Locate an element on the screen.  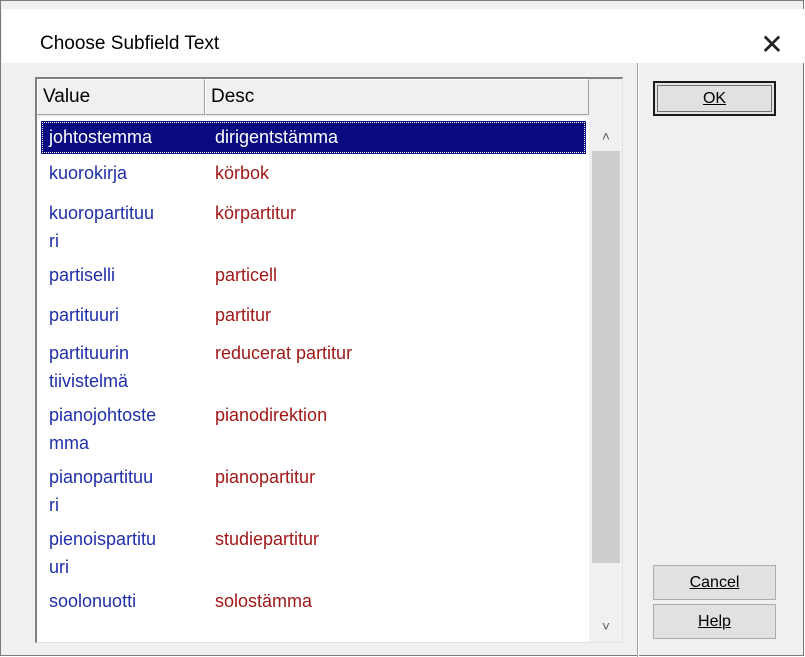
item-value: pienoispartitu uri is located at coordinates (103, 553).